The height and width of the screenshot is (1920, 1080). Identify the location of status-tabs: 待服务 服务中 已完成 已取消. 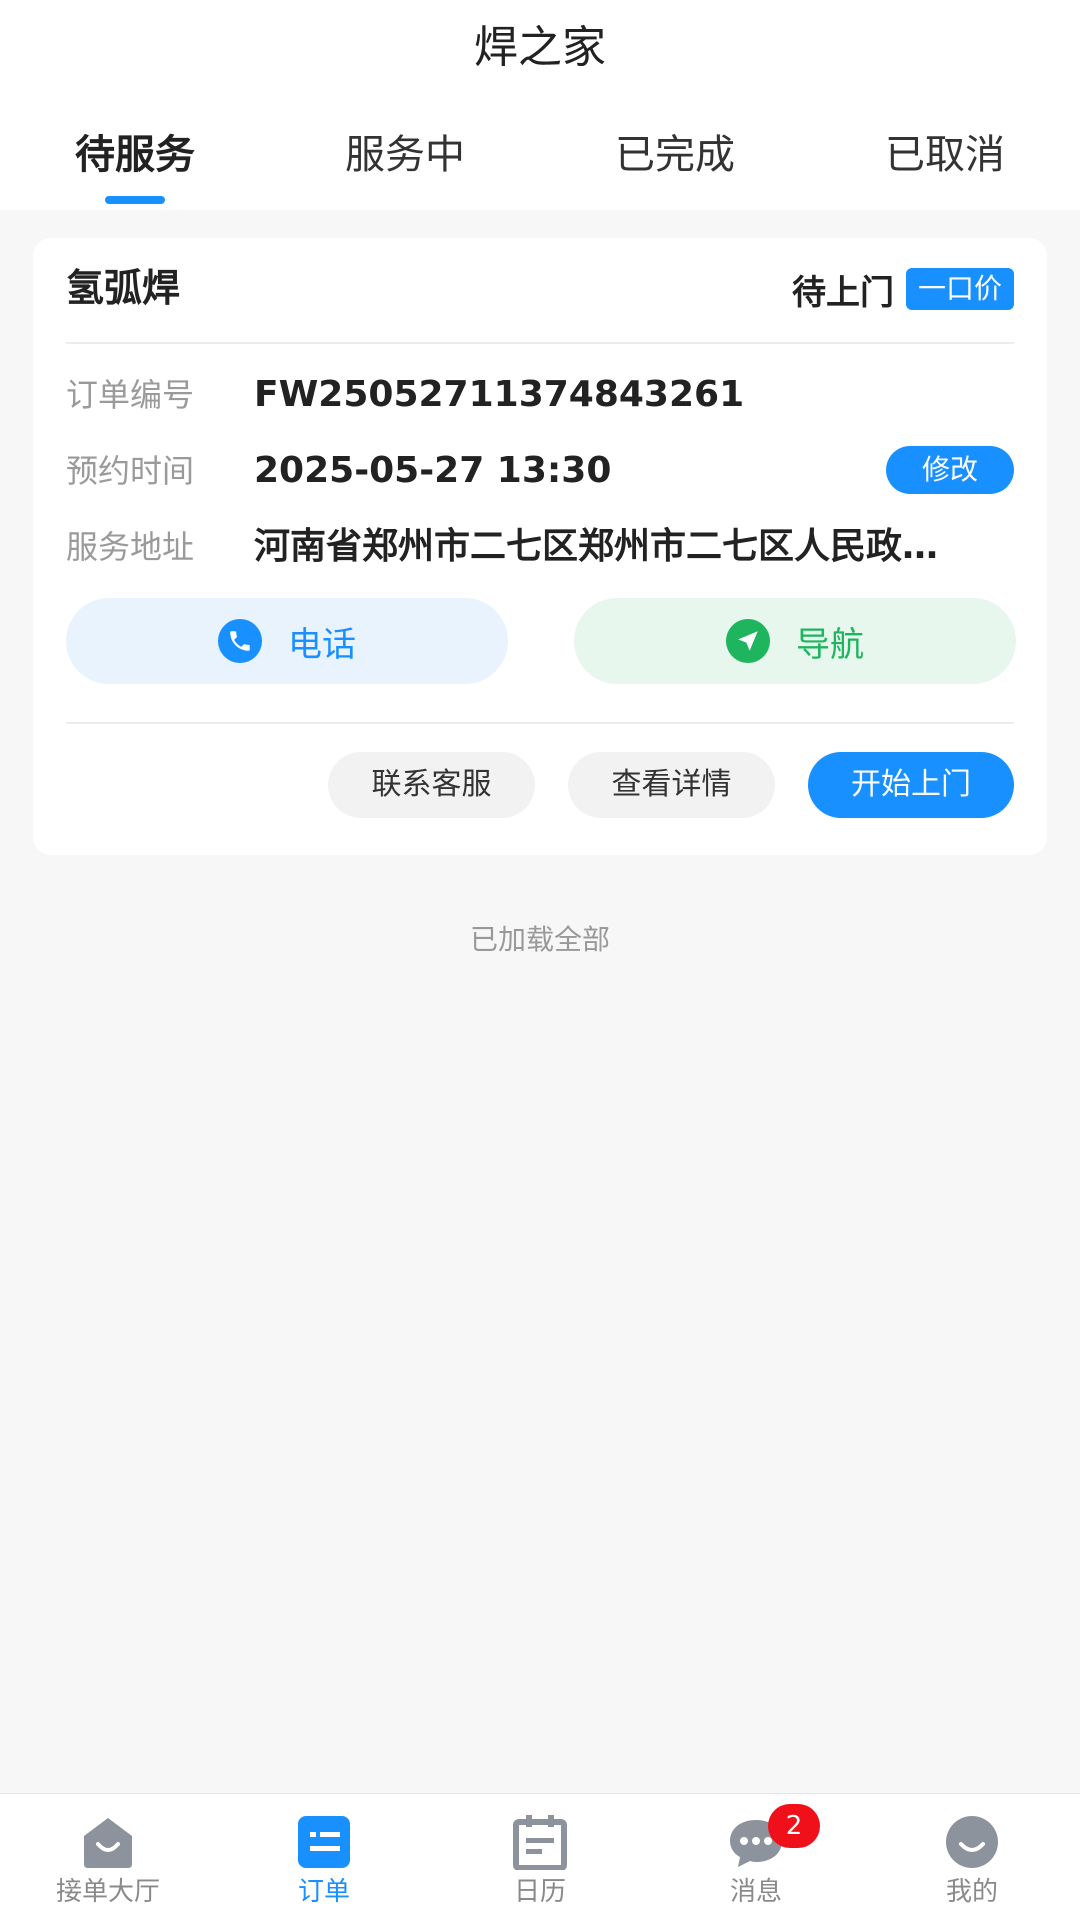
(540, 165).